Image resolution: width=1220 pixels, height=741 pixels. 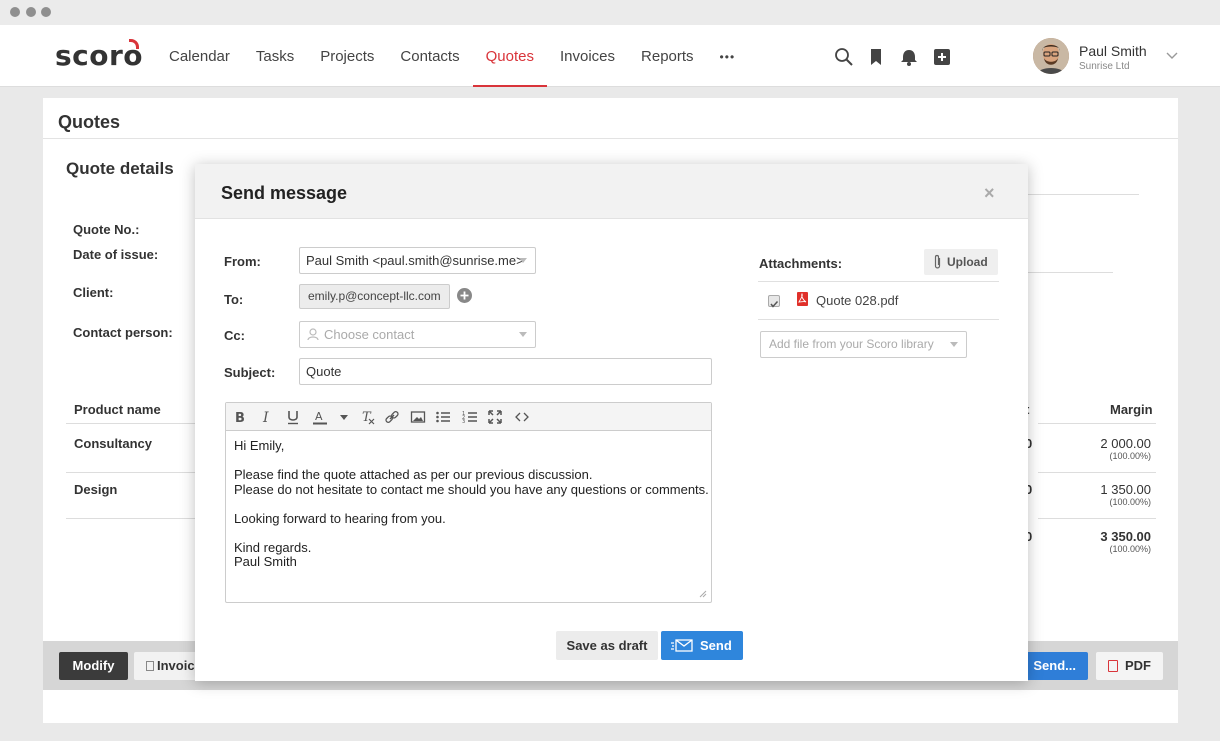 What do you see at coordinates (464, 295) in the screenshot?
I see `add-recipient-icon` at bounding box center [464, 295].